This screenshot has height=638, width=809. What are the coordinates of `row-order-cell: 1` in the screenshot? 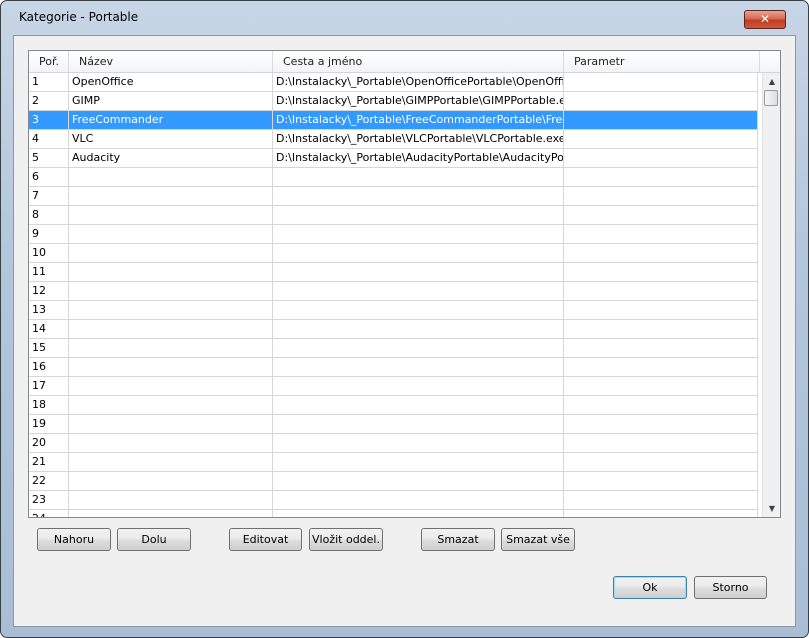 It's located at (49, 82).